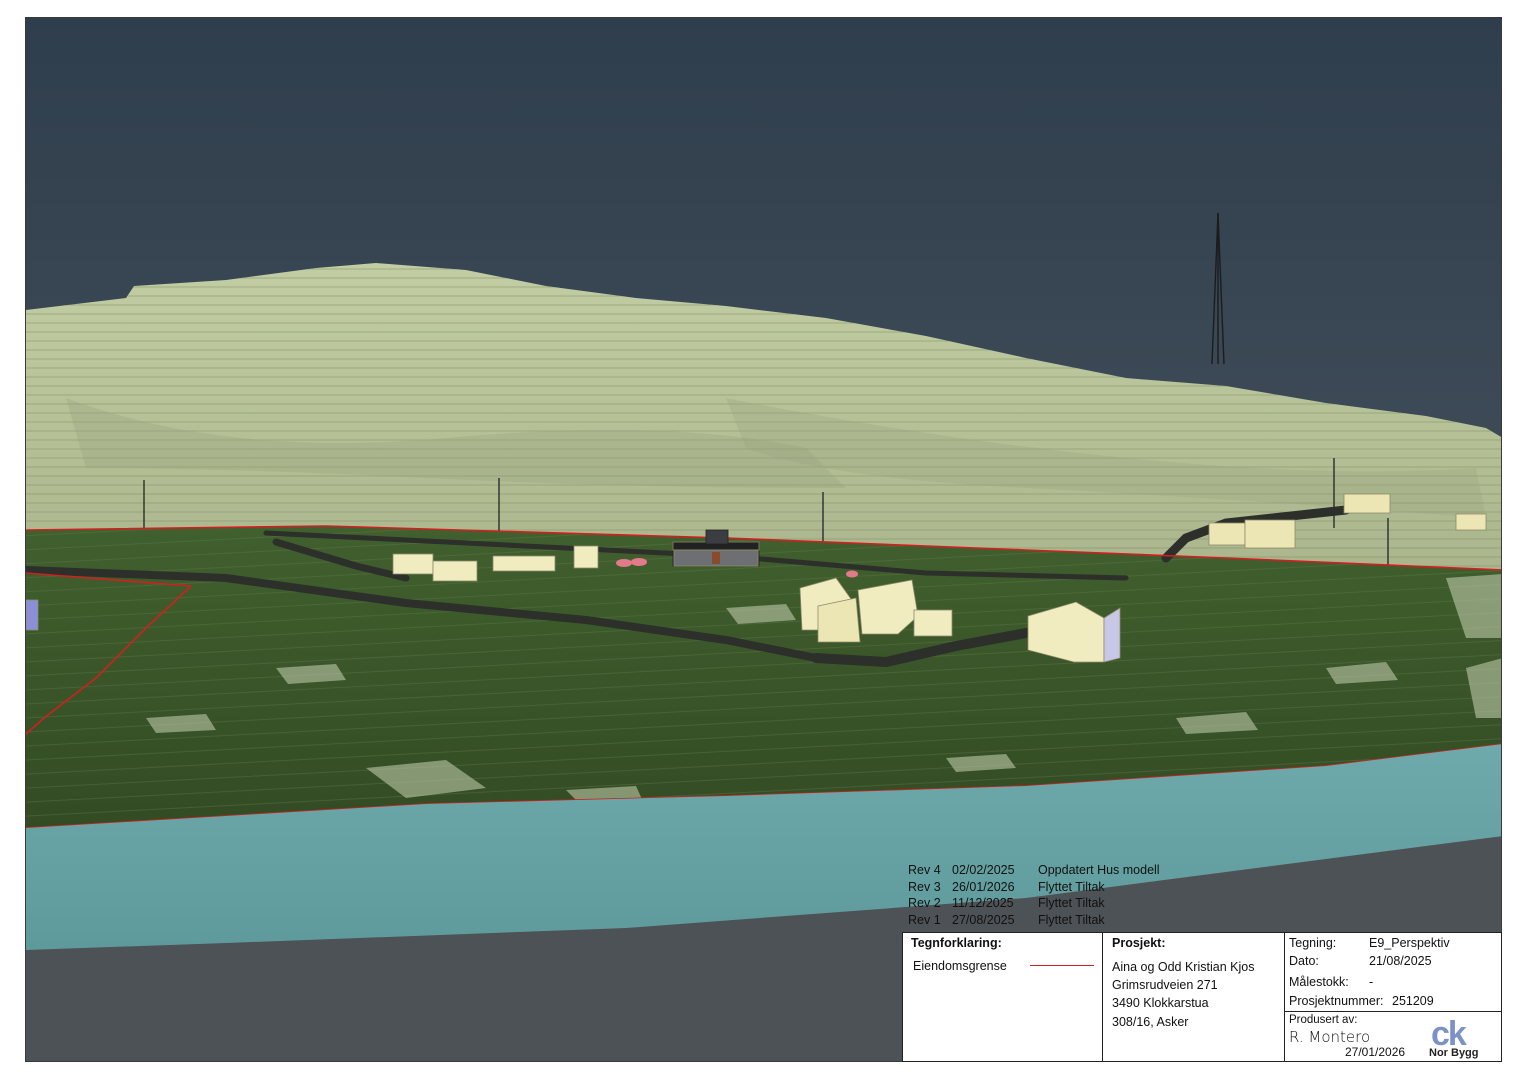 This screenshot has width=1528, height=1080. Describe the element at coordinates (924, 919) in the screenshot. I see `revision-id: Rev 1` at that location.